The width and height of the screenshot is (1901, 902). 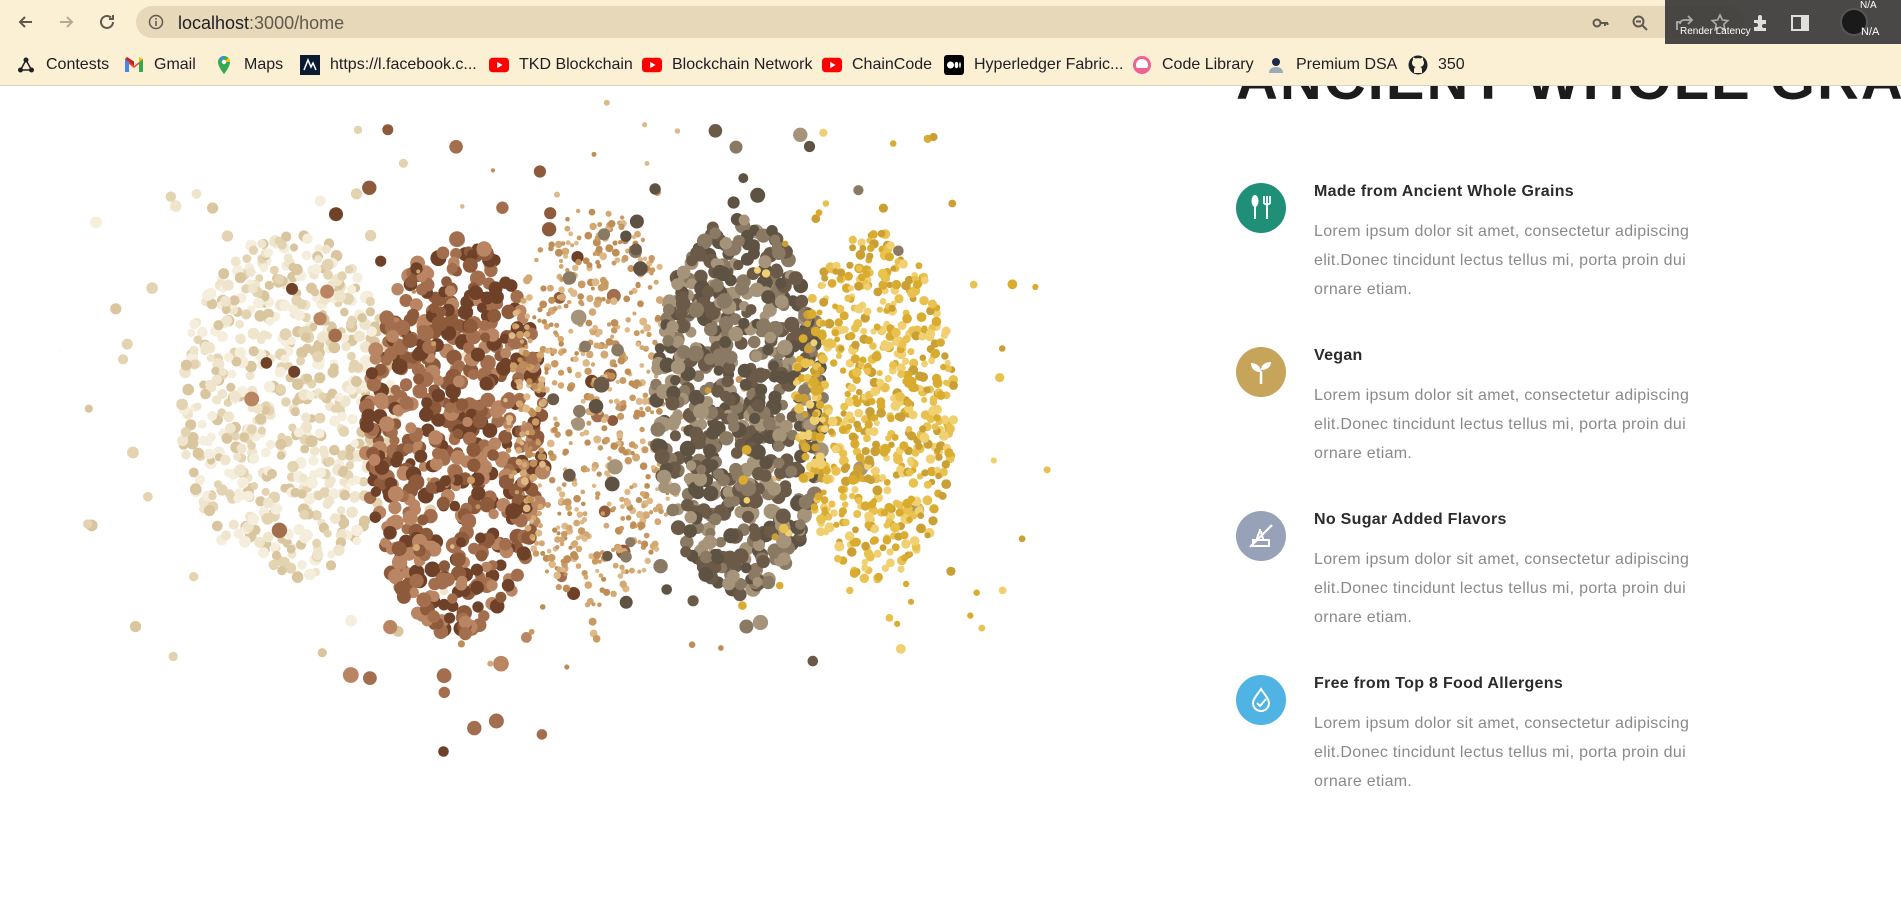 I want to click on site-info-icon, so click(x=156, y=22).